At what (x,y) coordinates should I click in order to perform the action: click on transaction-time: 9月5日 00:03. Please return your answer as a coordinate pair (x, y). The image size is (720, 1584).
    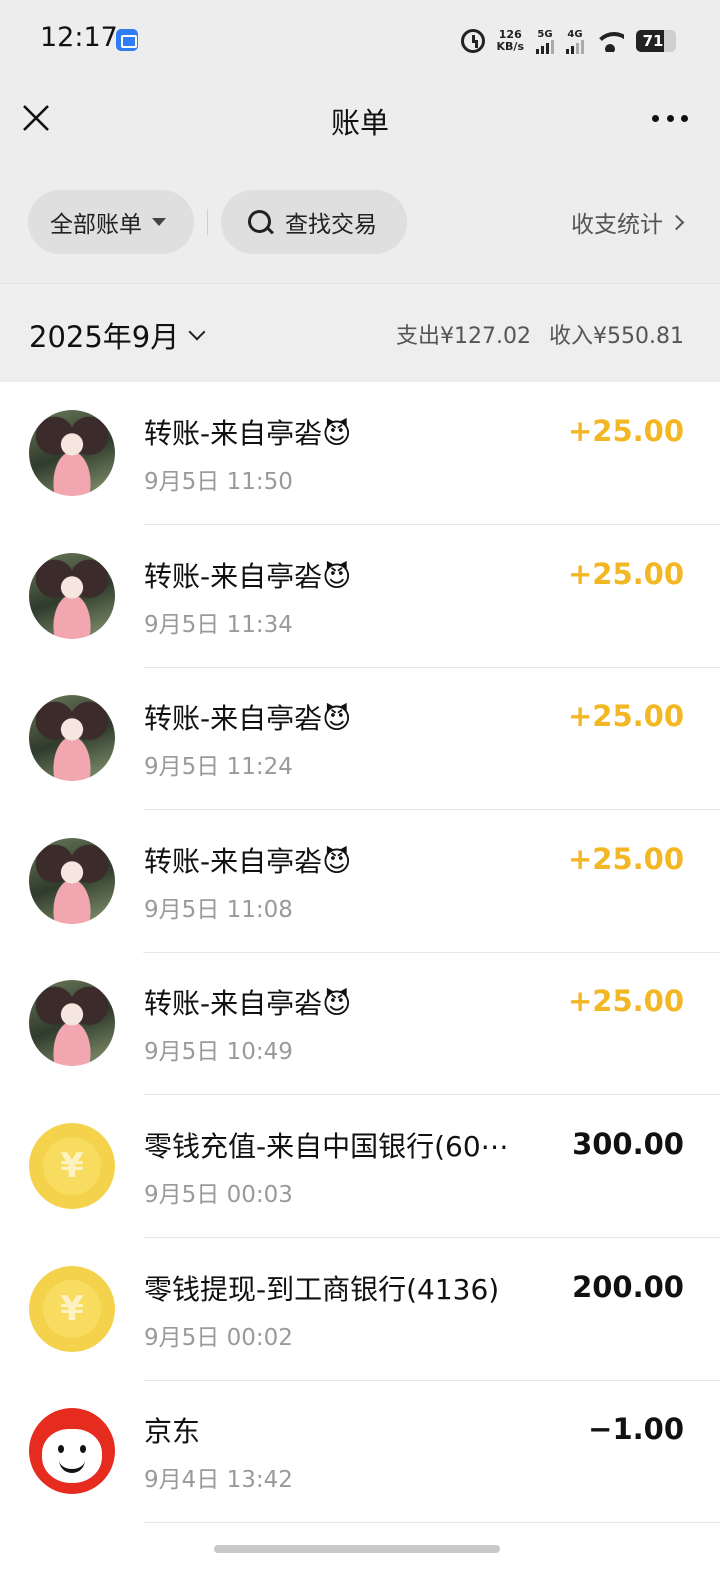
    Looking at the image, I should click on (218, 1195).